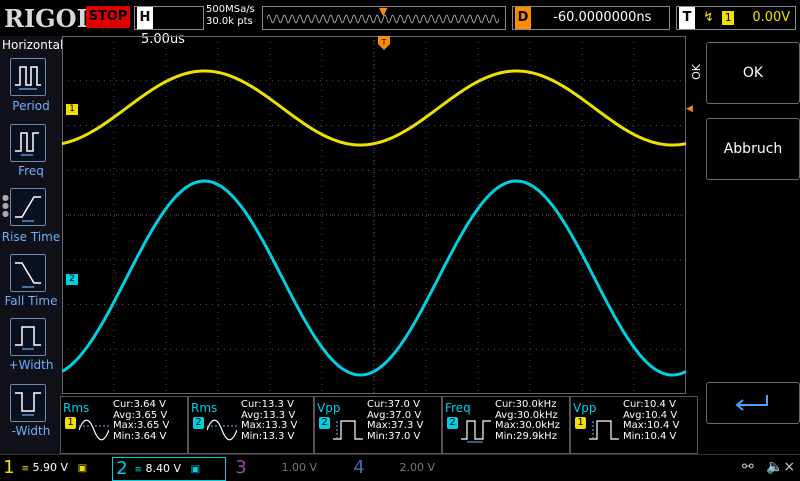 This screenshot has width=800, height=481. I want to click on menu-page-dots-icon: ● ● ●, so click(5, 205).